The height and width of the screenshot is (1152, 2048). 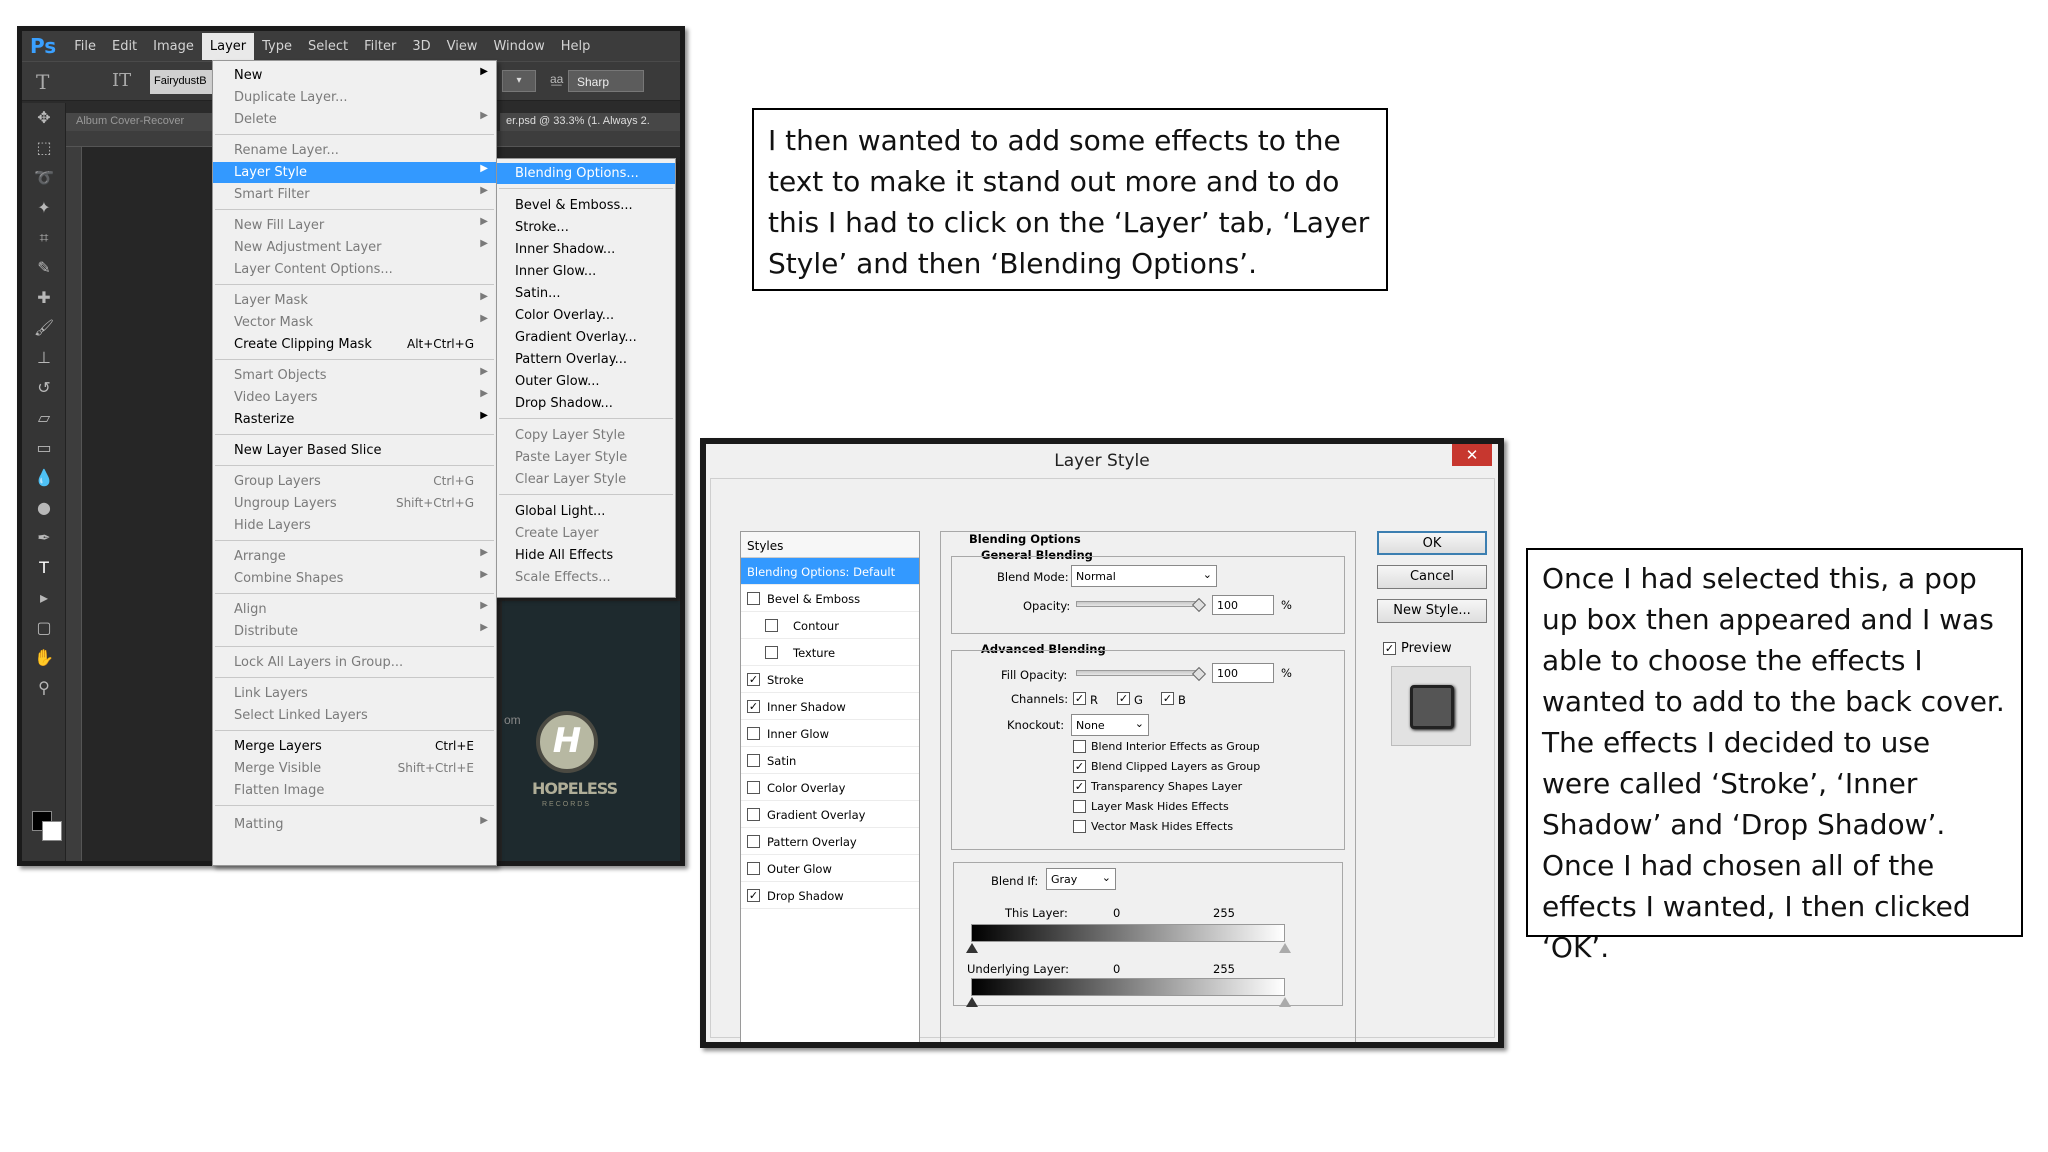 I want to click on stamp-tool-icon: ⊥, so click(x=44, y=358).